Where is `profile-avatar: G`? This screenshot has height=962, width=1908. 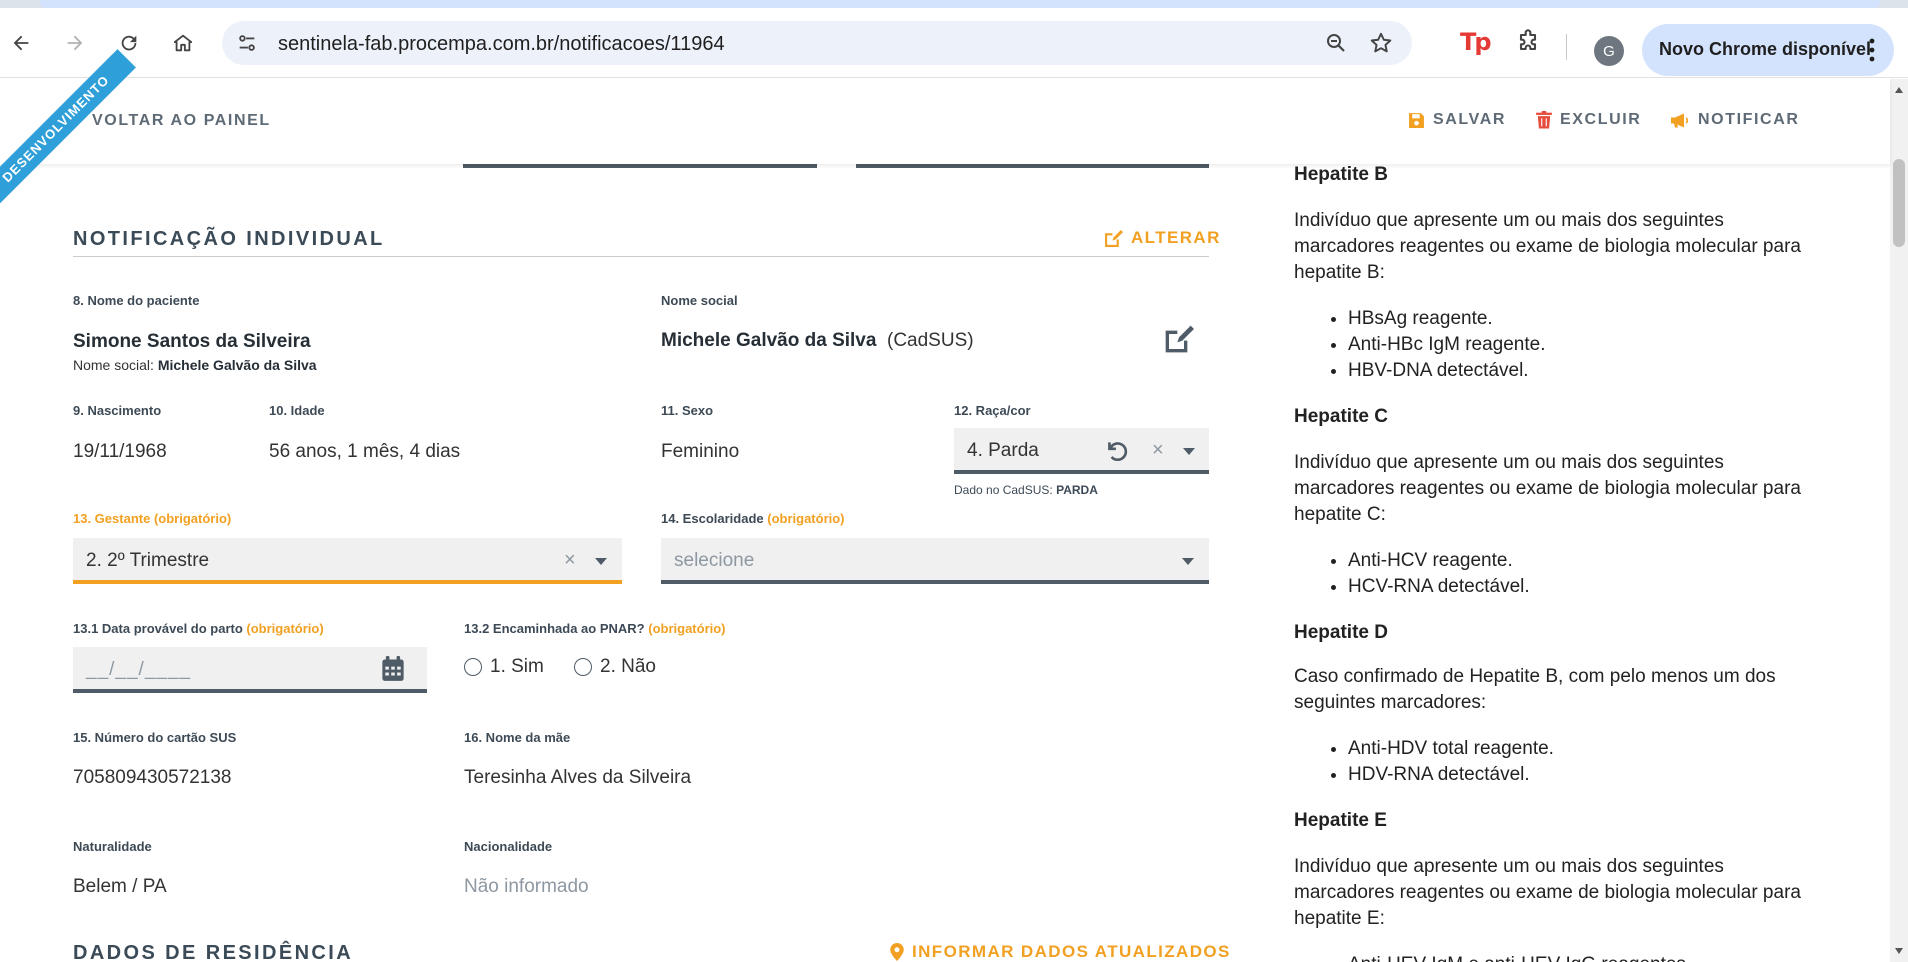
profile-avatar: G is located at coordinates (1609, 51).